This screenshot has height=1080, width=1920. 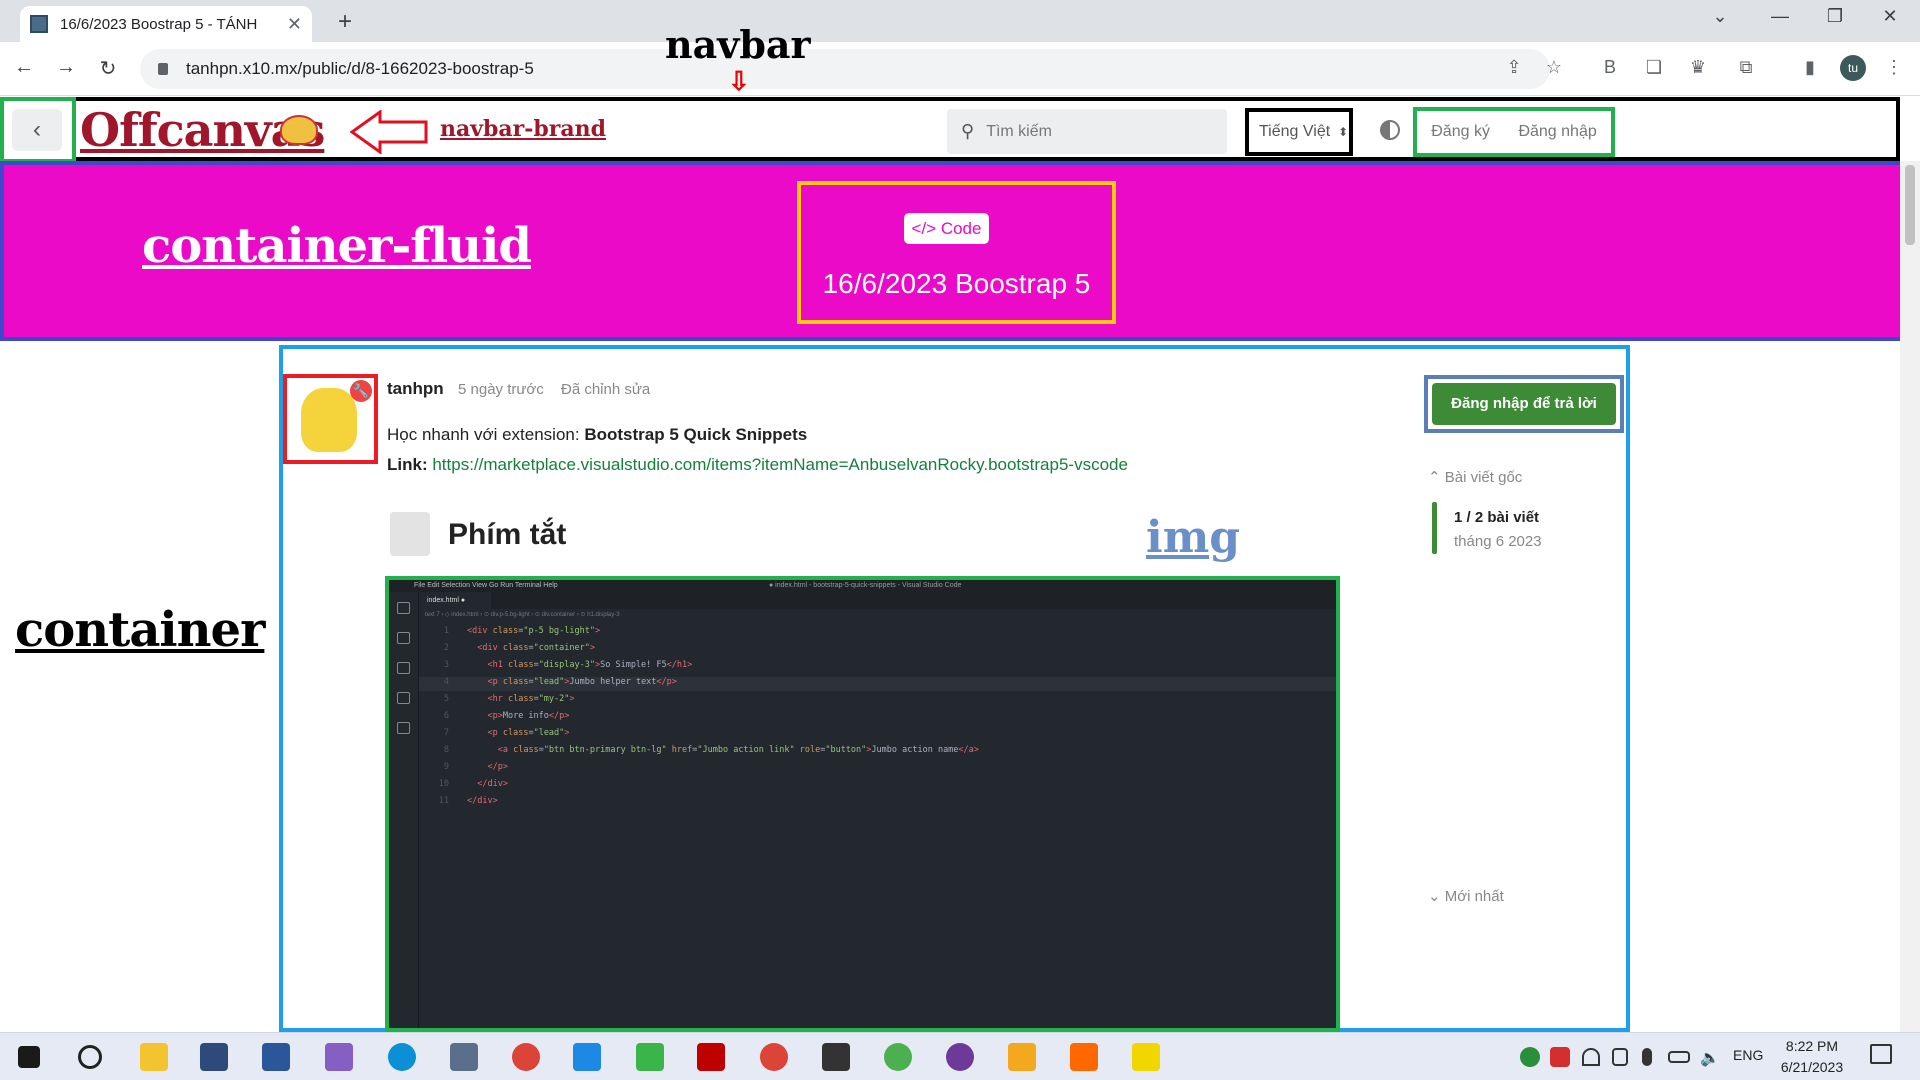 I want to click on side-panel-icon: ▮, so click(x=1810, y=67).